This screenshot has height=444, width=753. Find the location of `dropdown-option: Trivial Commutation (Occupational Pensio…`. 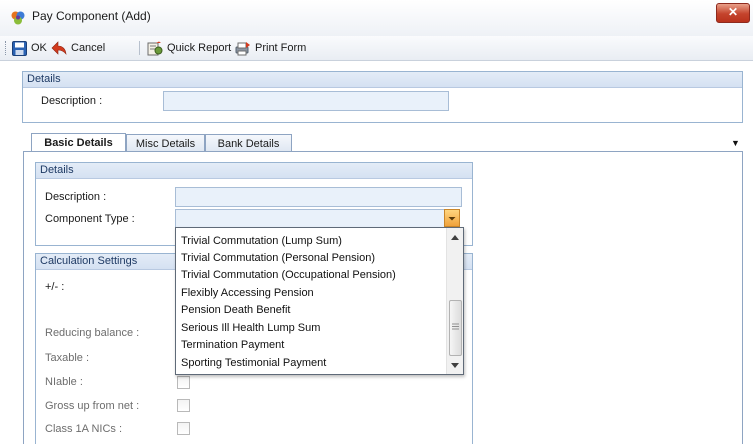

dropdown-option: Trivial Commutation (Occupational Pensio… is located at coordinates (288, 275).